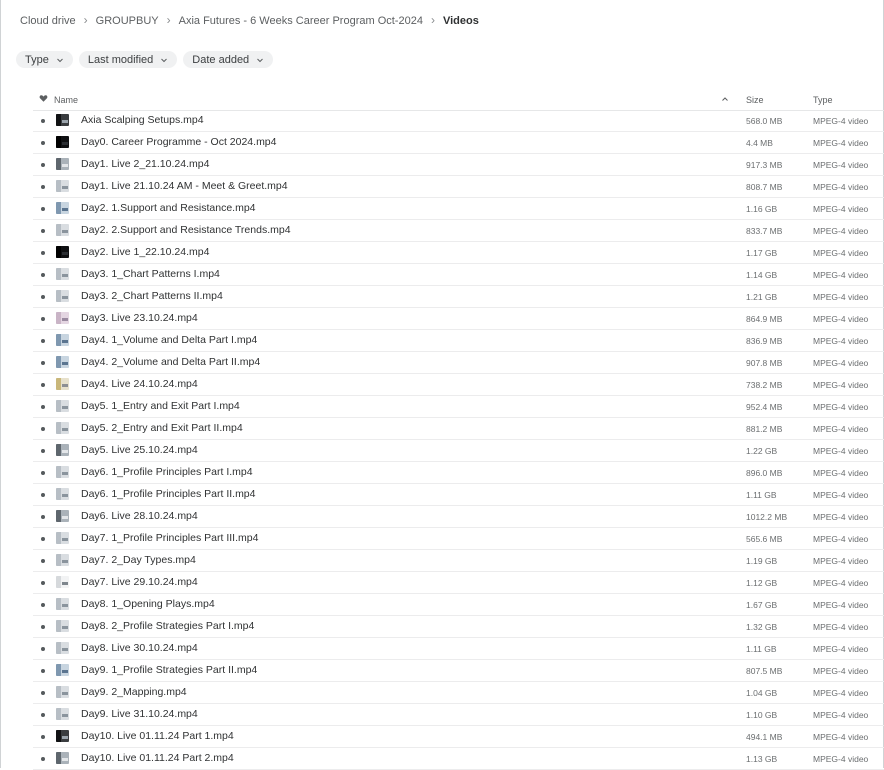 This screenshot has height=770, width=884. Describe the element at coordinates (48, 21) in the screenshot. I see `breadcrumb-cloud-drive: Cloud drive` at that location.